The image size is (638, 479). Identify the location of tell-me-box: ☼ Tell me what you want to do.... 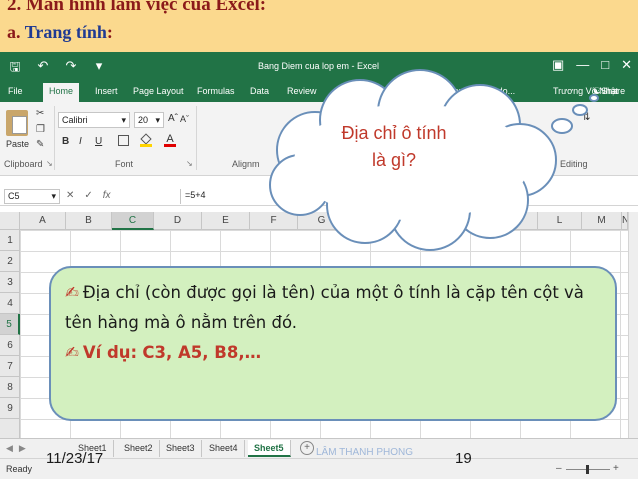
(450, 91).